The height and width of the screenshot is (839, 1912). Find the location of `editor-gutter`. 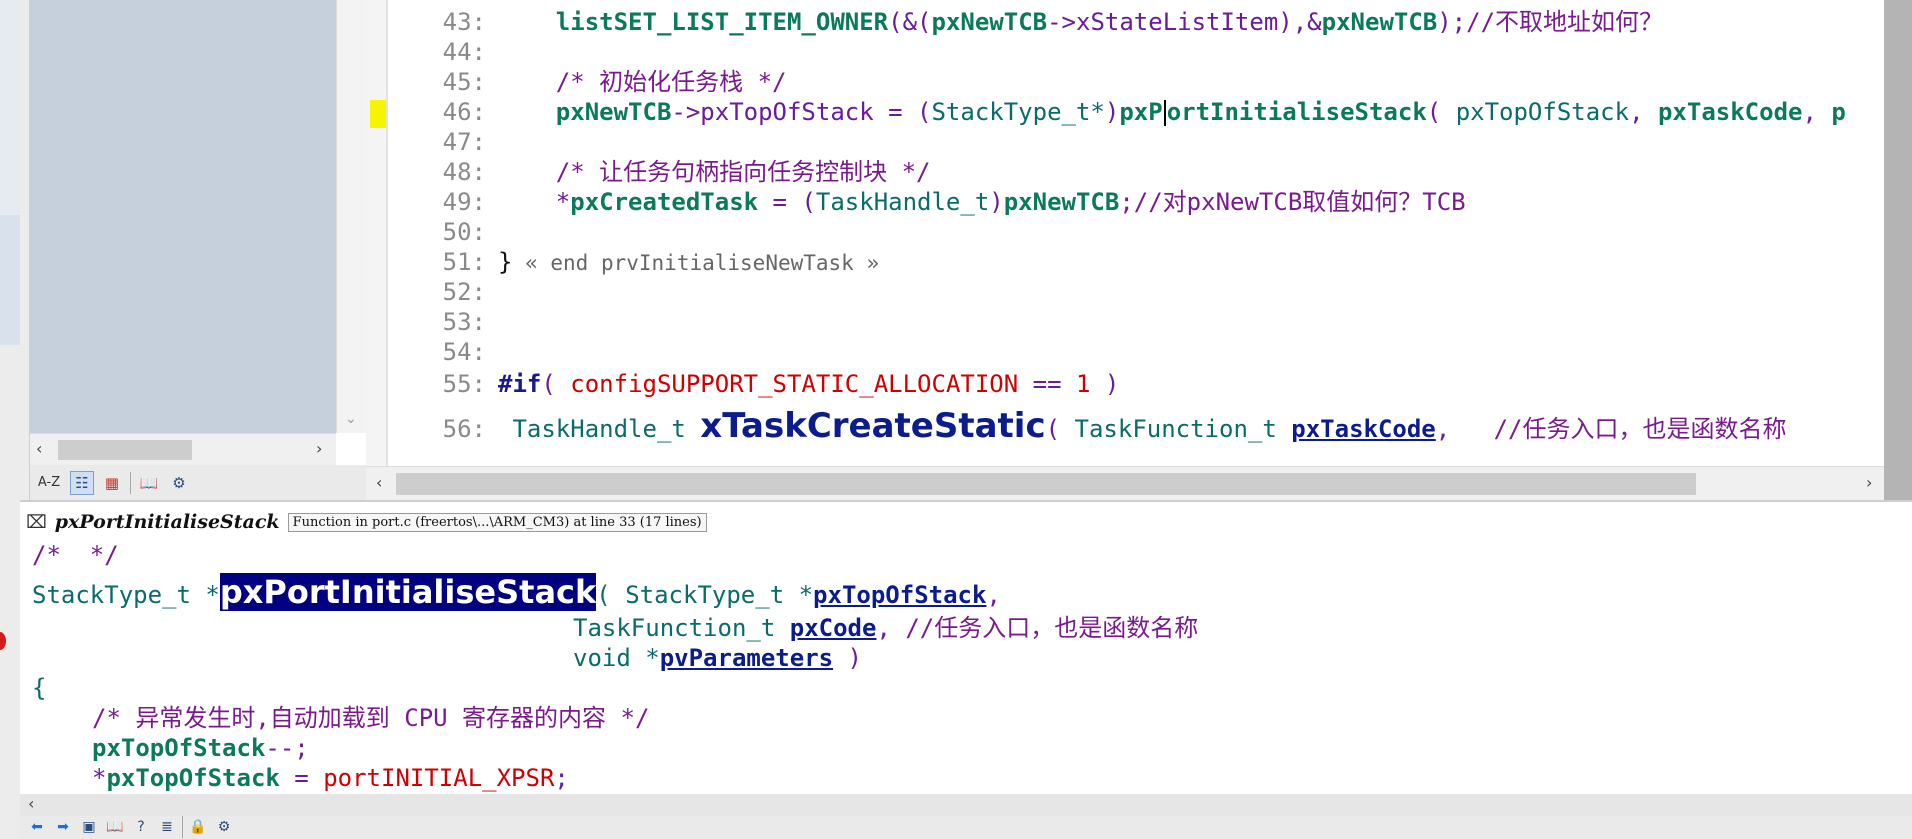

editor-gutter is located at coordinates (376, 233).